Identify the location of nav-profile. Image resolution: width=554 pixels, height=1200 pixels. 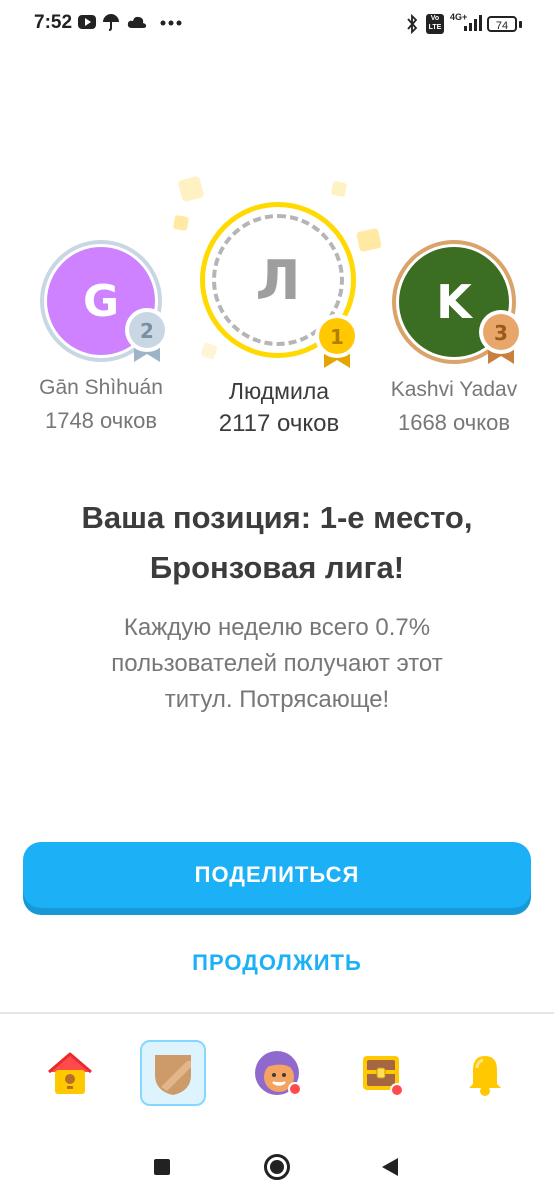
(277, 1073).